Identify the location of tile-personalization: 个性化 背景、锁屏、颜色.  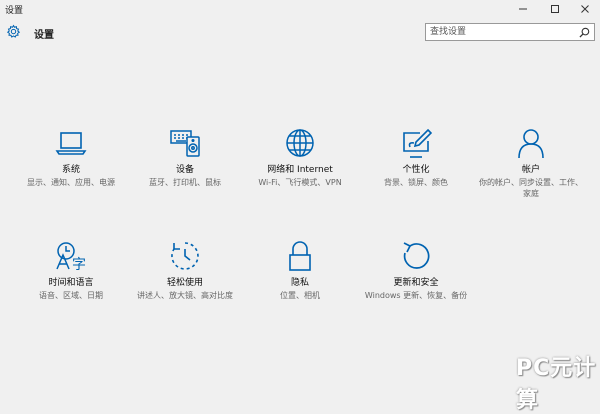
(416, 157).